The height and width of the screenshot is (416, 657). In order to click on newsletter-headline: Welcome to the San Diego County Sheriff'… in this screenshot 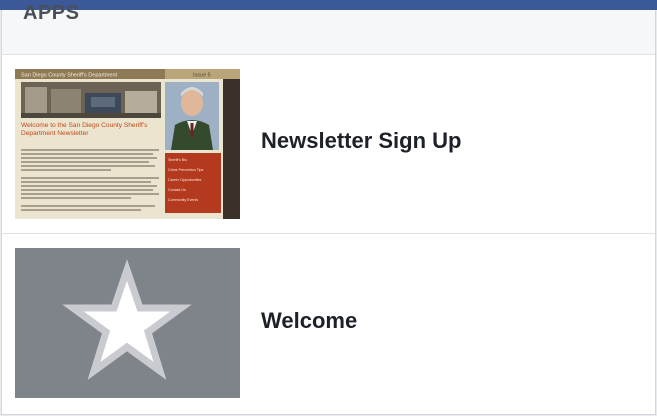, I will do `click(84, 129)`.